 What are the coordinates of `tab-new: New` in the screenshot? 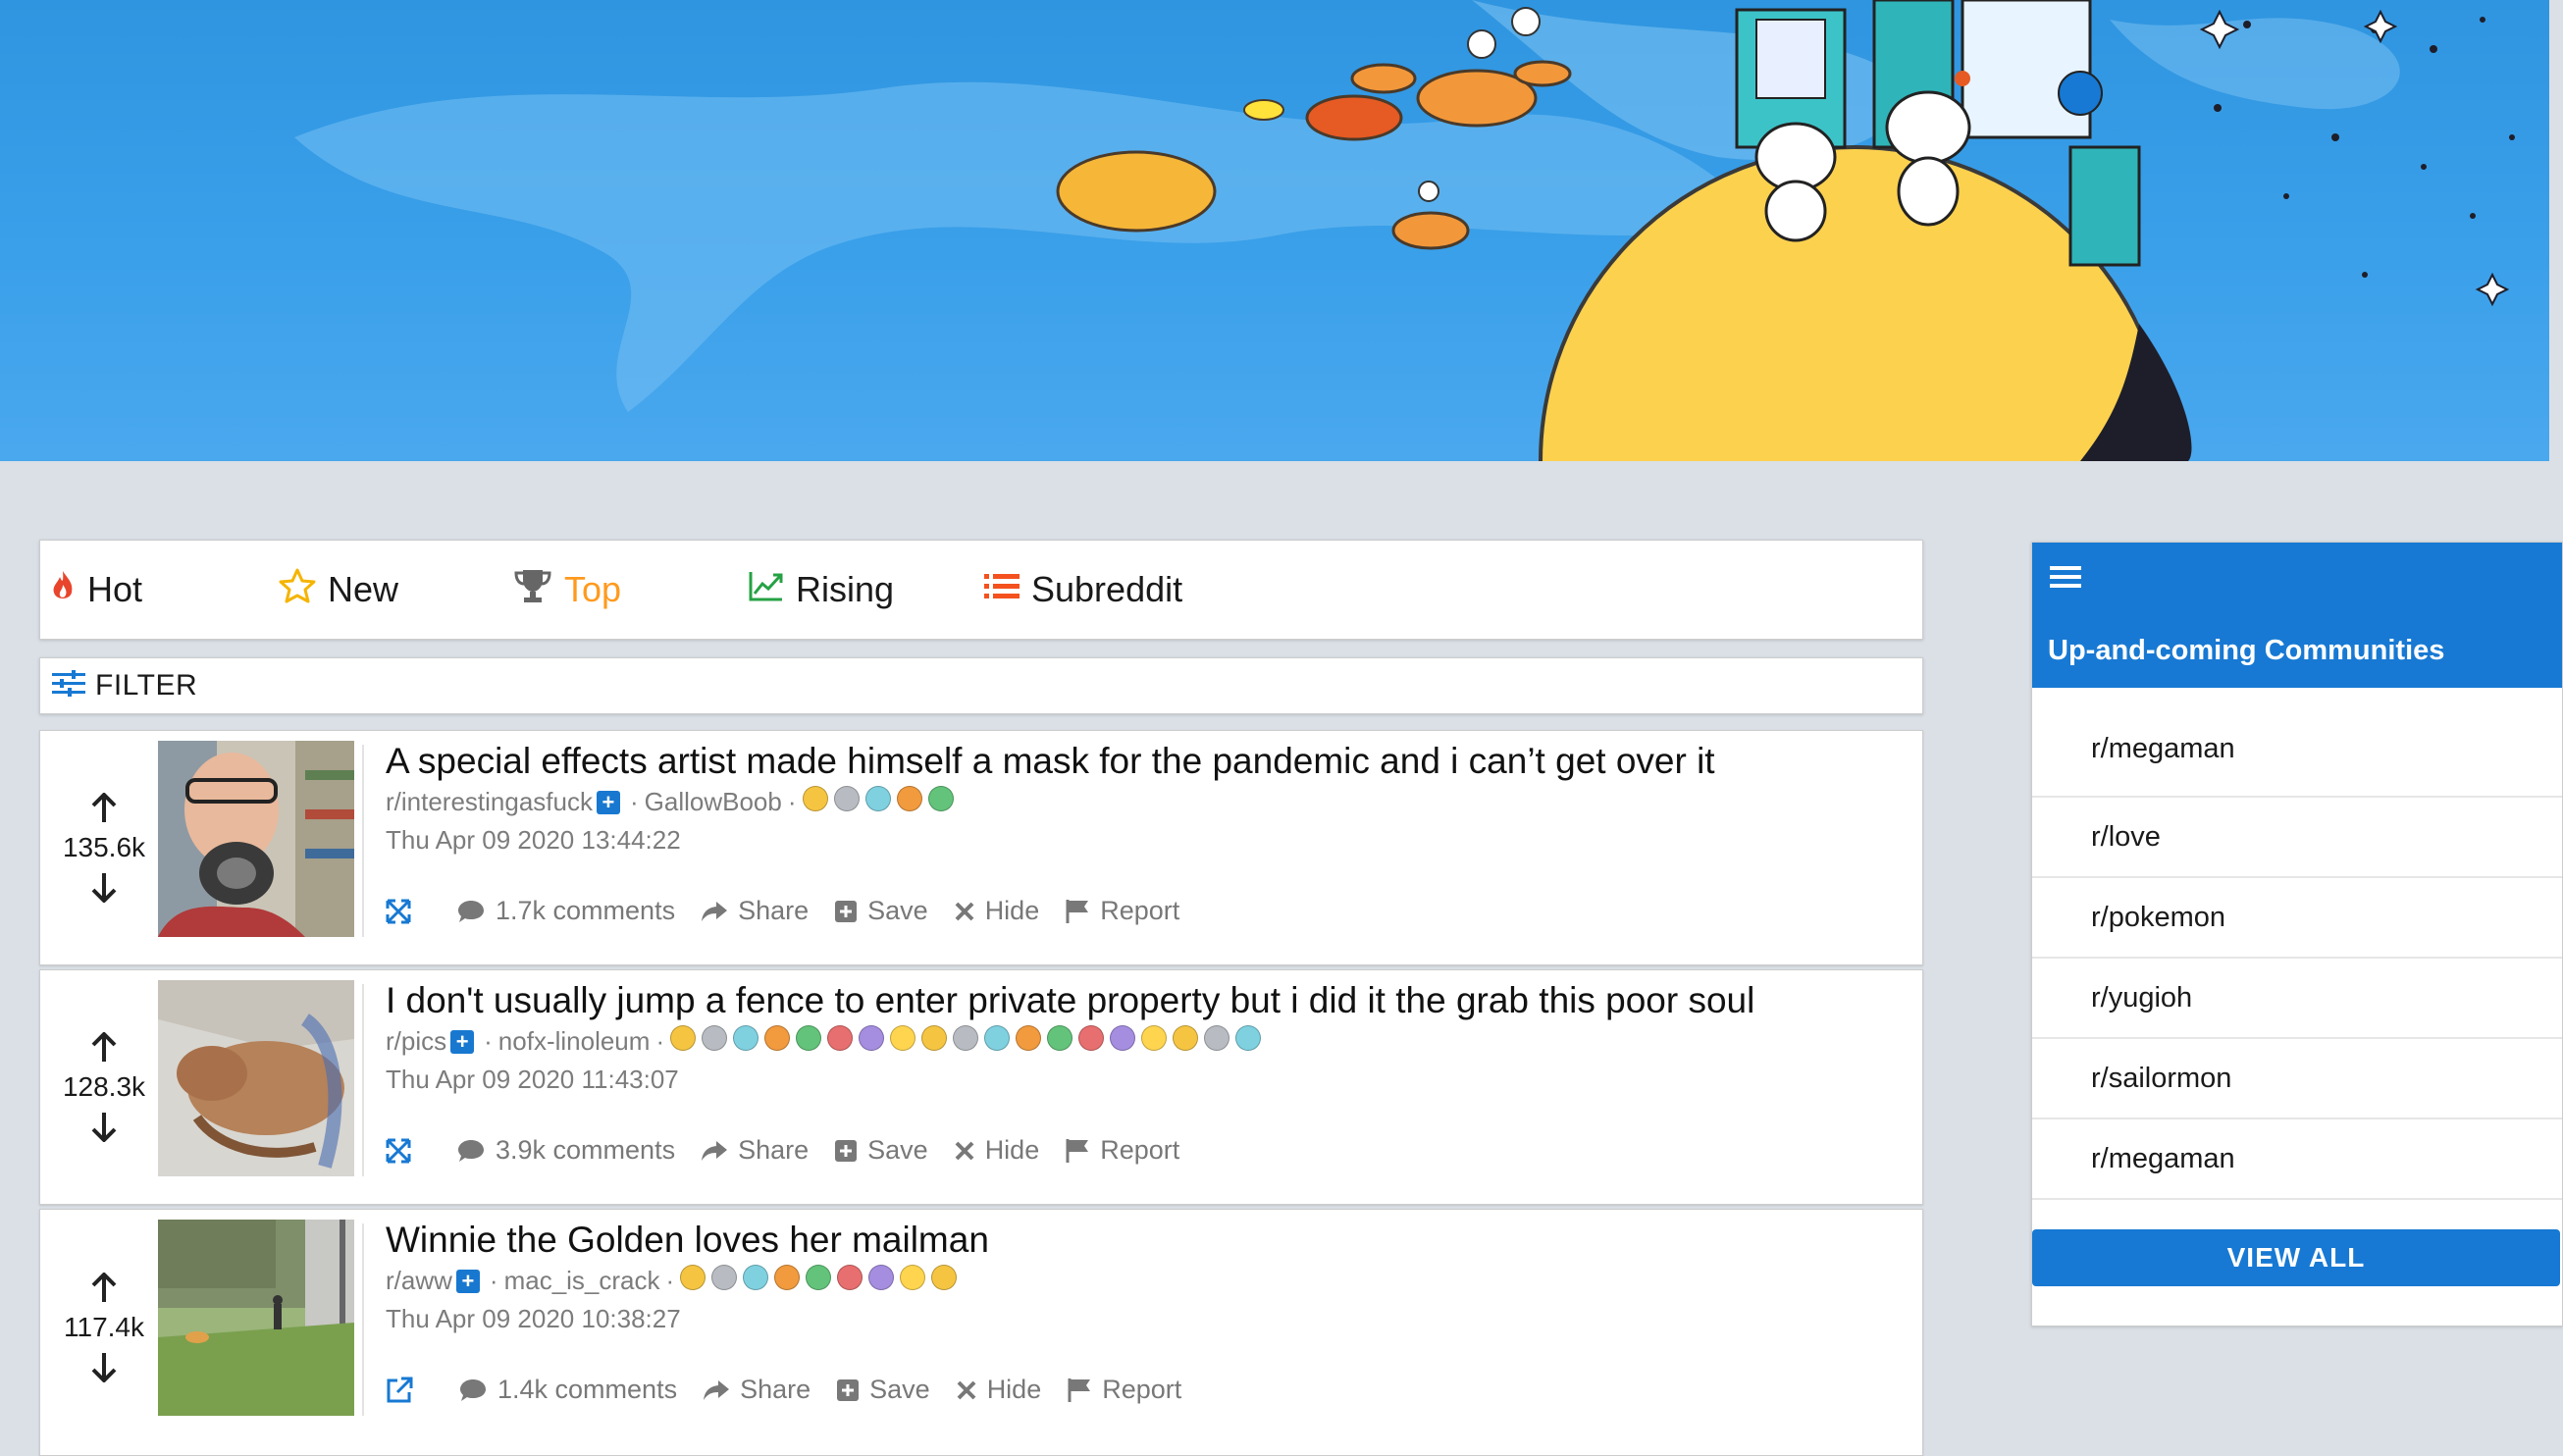 It's located at (338, 590).